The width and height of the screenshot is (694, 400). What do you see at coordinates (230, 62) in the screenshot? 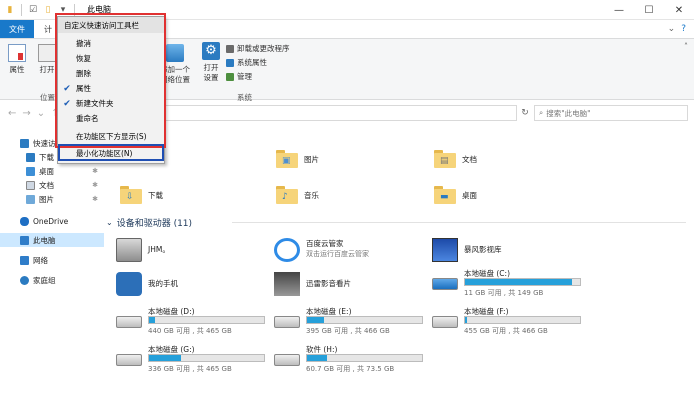
I see `system-properties-icon` at bounding box center [230, 62].